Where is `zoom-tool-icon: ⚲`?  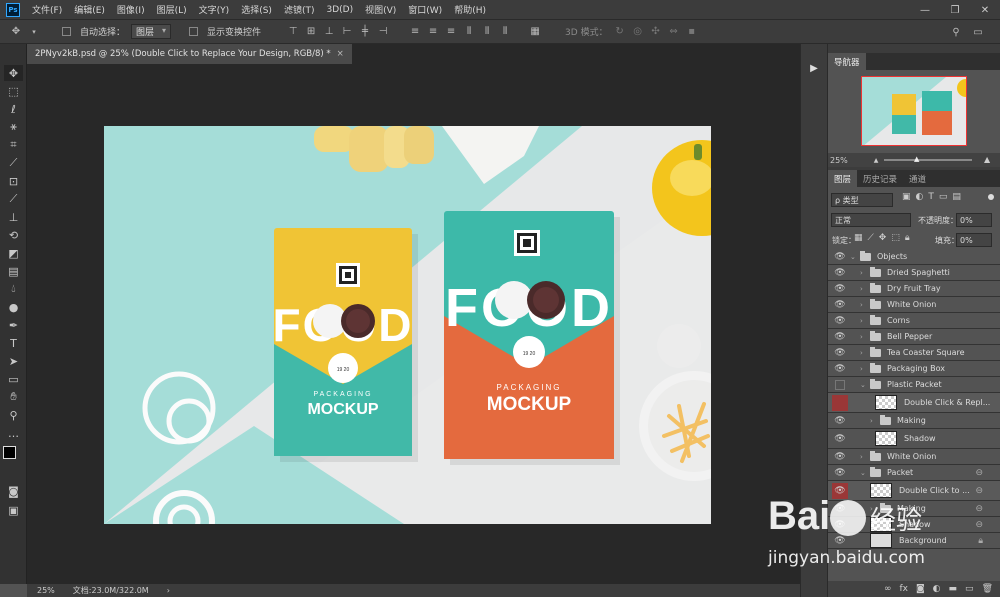 zoom-tool-icon: ⚲ is located at coordinates (13, 415).